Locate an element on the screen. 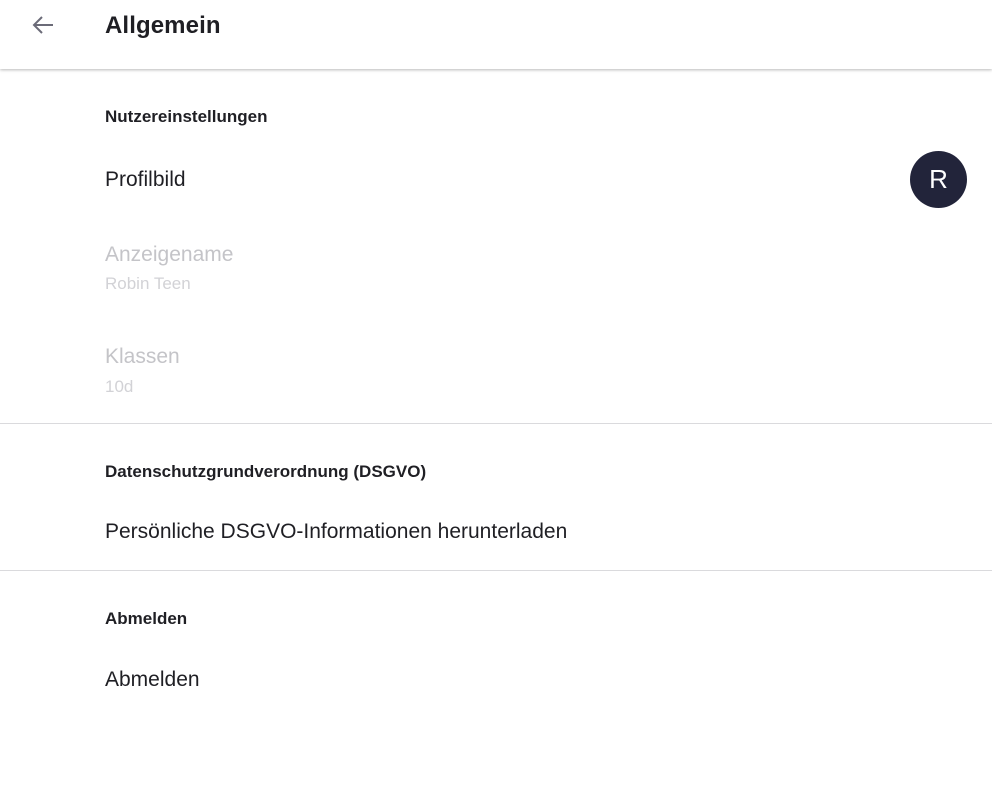 Image resolution: width=992 pixels, height=795 pixels. profile-picture-label: Profilbild is located at coordinates (145, 179).